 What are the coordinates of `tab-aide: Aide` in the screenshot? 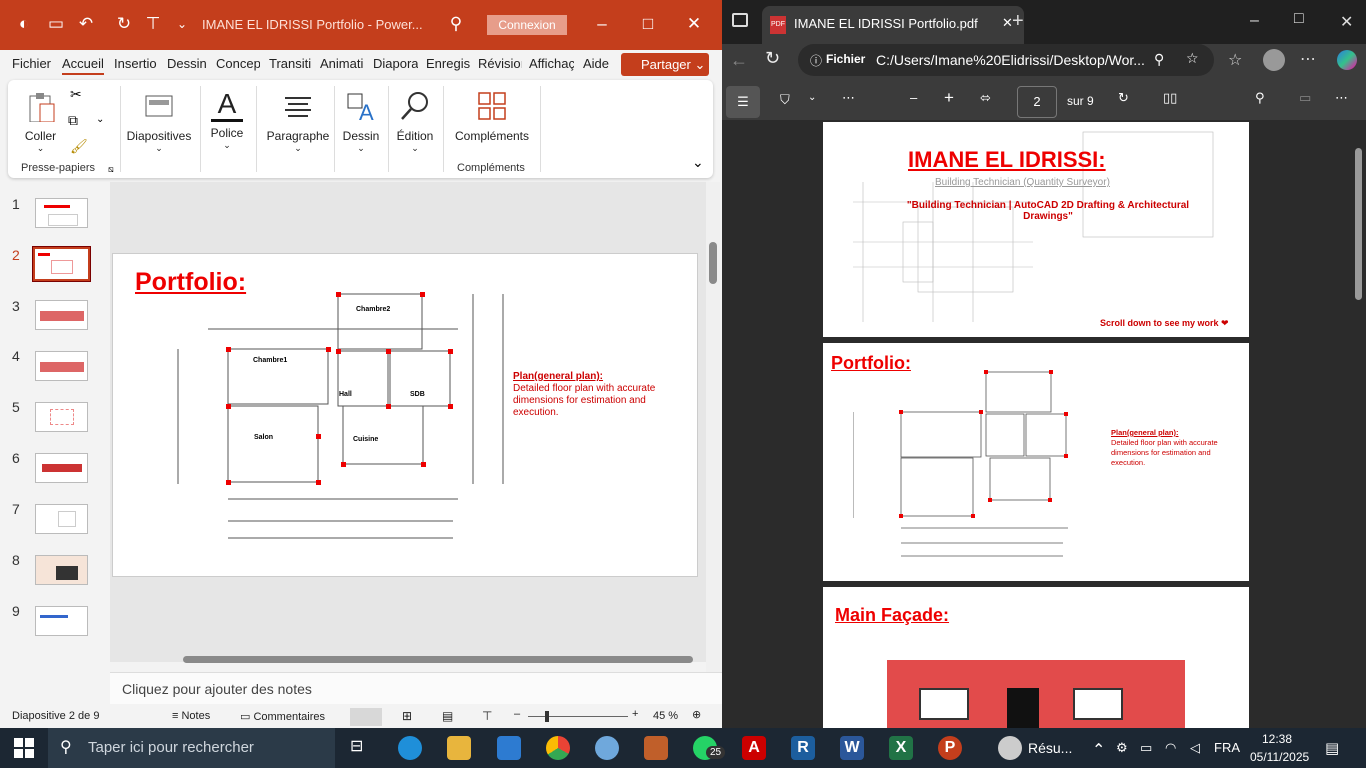 It's located at (596, 63).